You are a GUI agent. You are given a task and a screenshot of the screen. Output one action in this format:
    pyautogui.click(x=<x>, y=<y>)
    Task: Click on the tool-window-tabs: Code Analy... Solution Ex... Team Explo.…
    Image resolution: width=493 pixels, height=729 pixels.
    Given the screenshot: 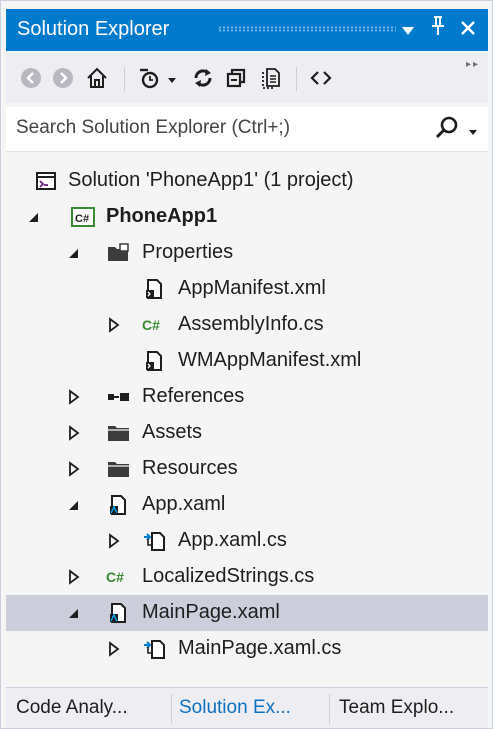 What is the action you would take?
    pyautogui.click(x=247, y=707)
    